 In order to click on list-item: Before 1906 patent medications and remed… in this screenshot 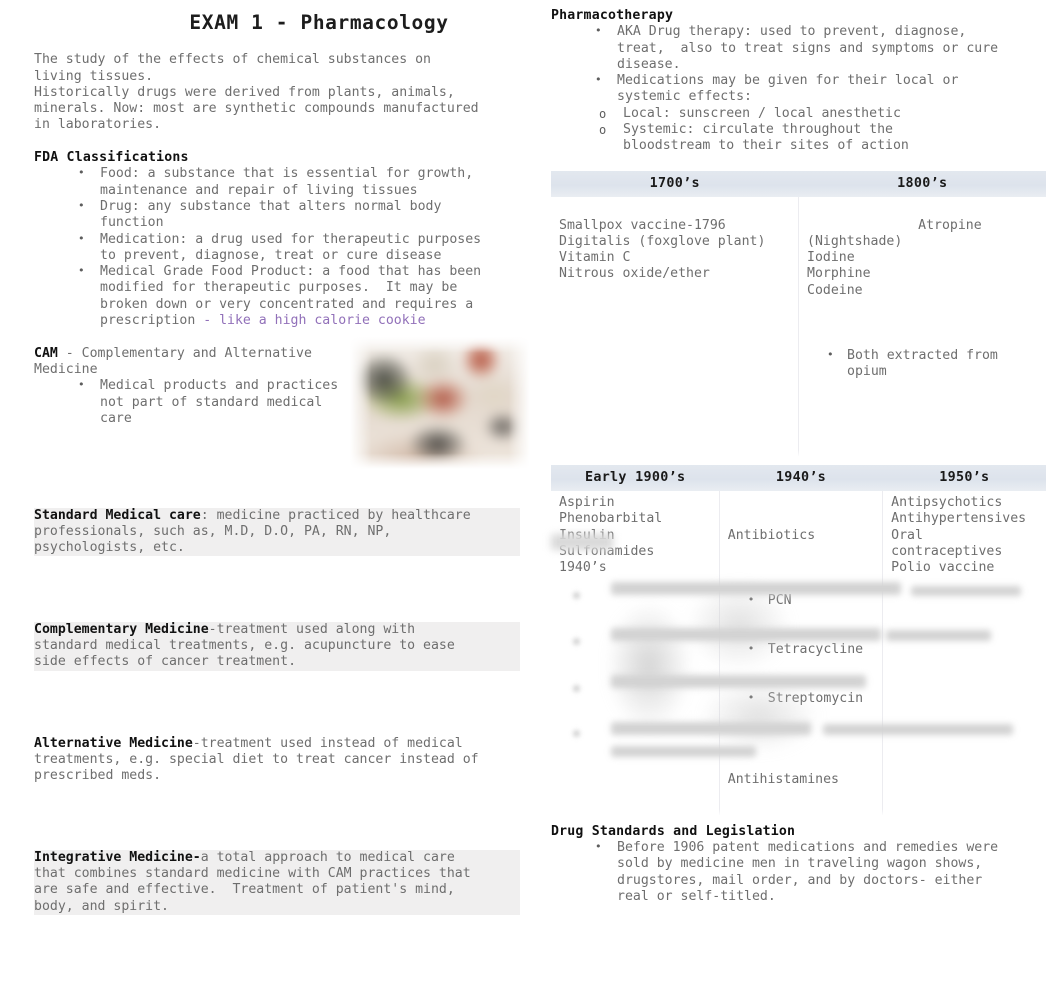, I will do `click(818, 872)`.